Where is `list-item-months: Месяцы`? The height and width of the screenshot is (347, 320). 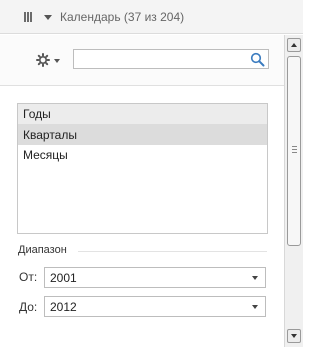
list-item-months: Месяцы is located at coordinates (142, 155).